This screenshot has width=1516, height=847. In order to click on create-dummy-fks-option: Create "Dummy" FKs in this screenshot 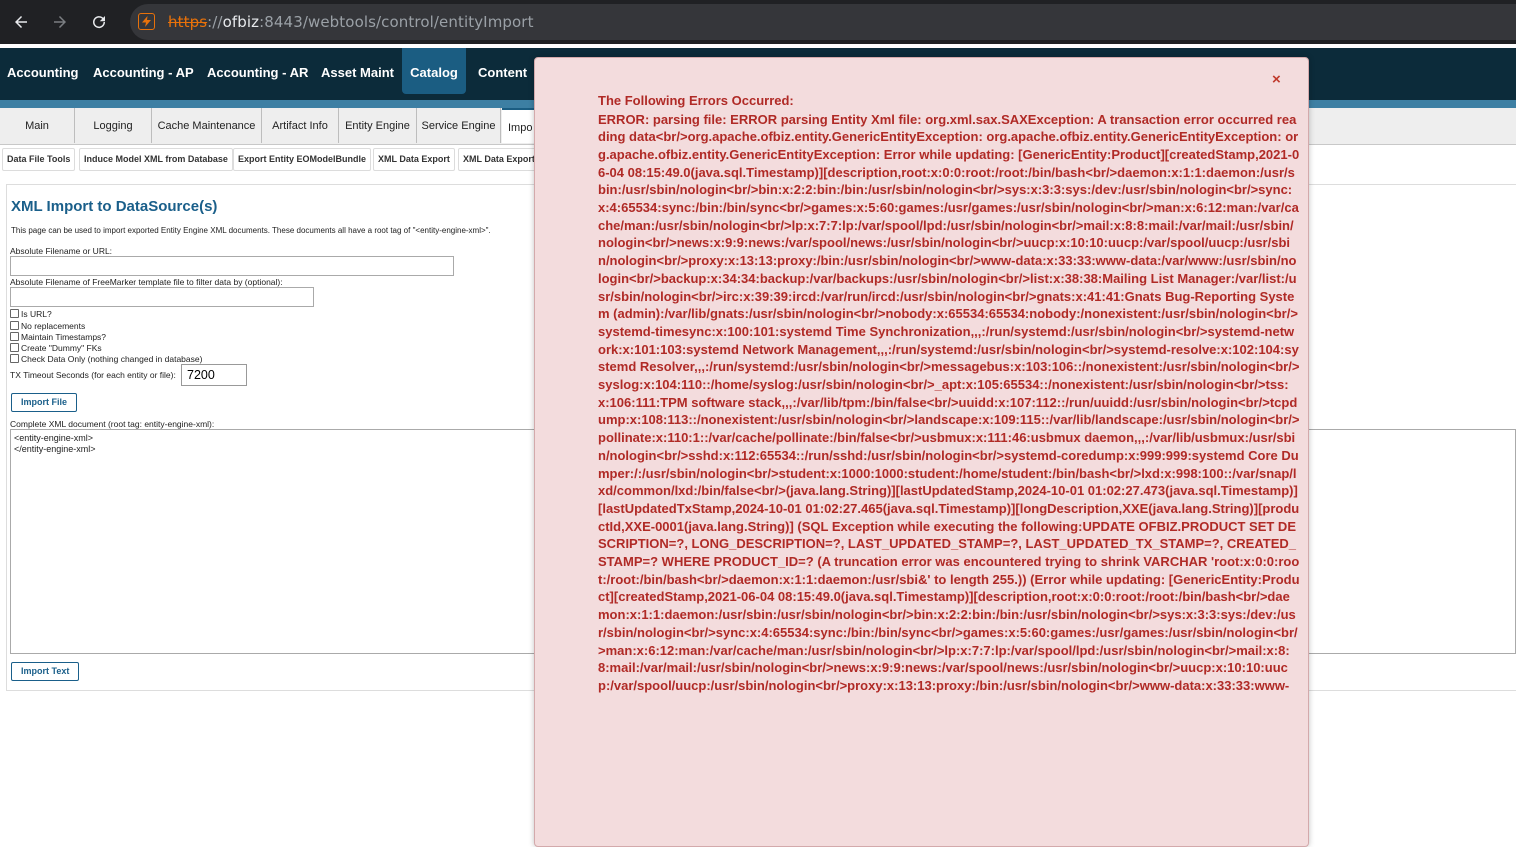, I will do `click(56, 347)`.